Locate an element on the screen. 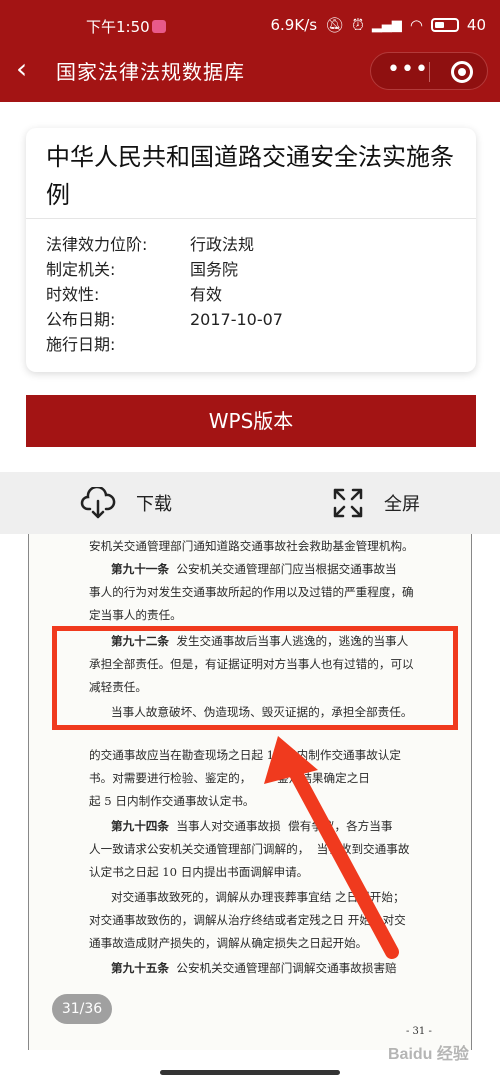 The image size is (500, 1084). meta-row-validity: 时效性: 有效 is located at coordinates (164, 294).